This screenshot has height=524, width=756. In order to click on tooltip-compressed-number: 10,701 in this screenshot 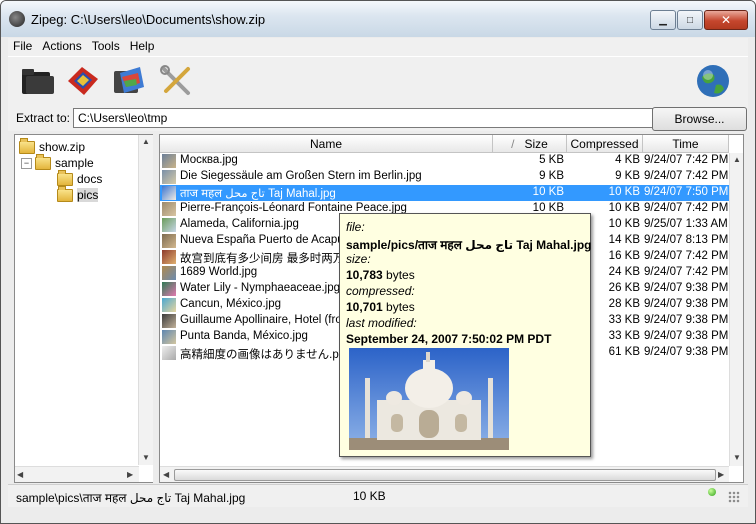, I will do `click(364, 307)`.